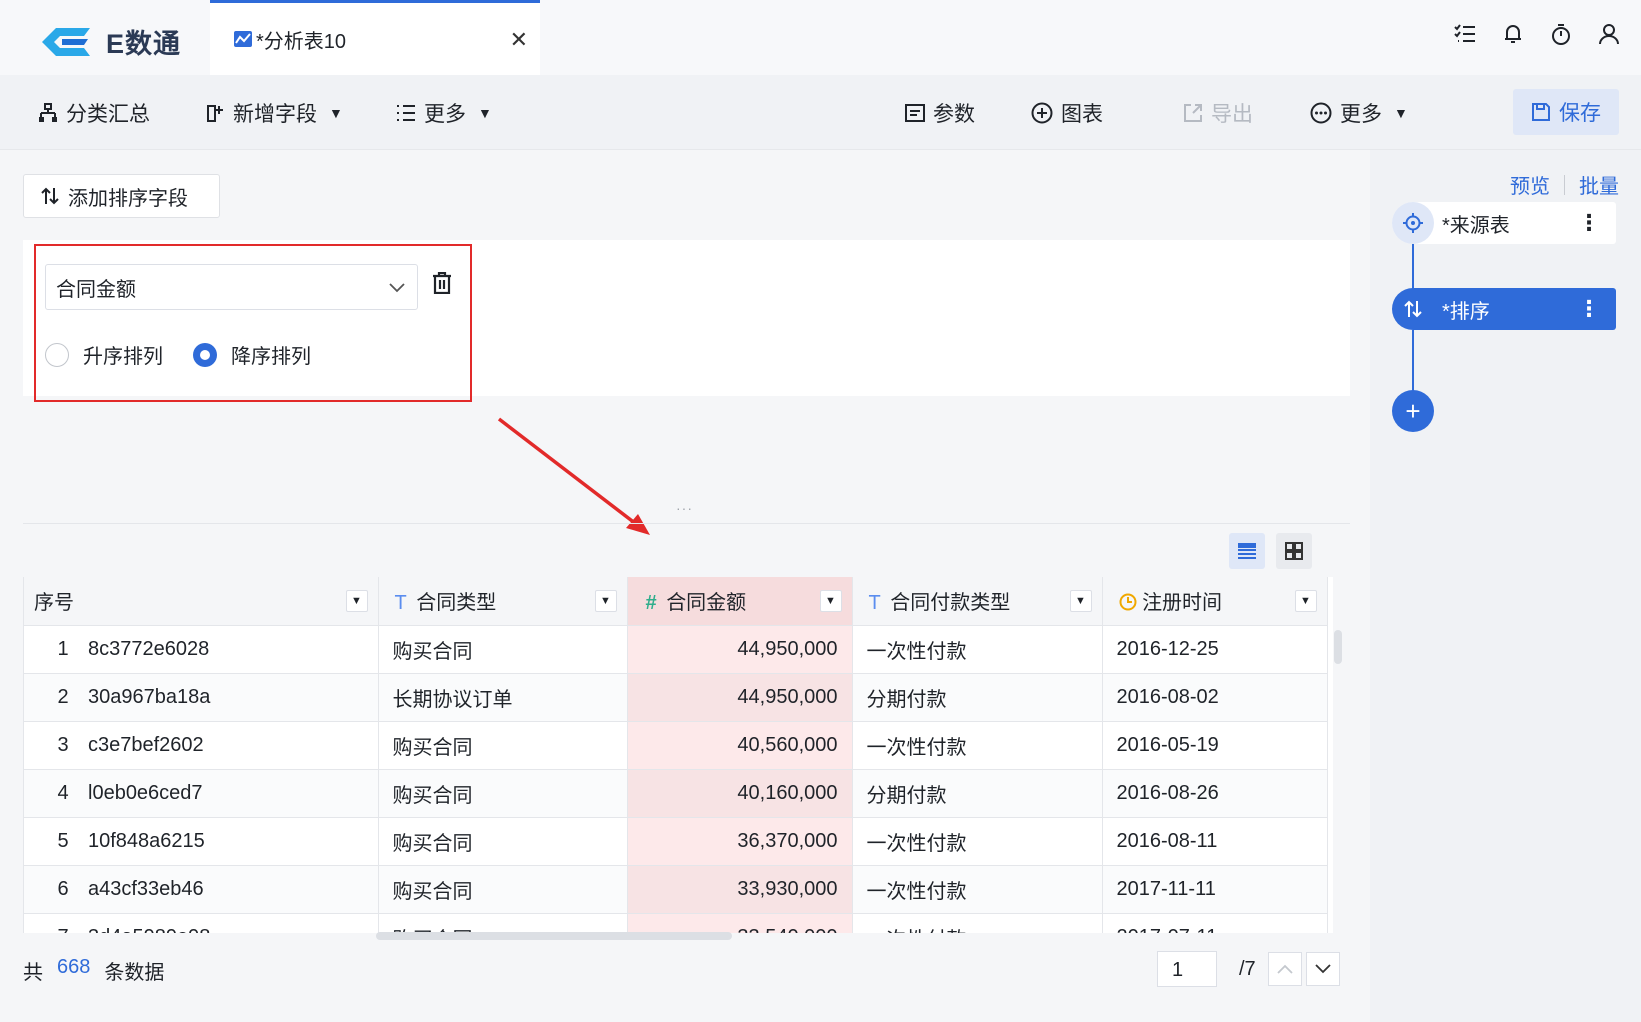 This screenshot has height=1022, width=1641. What do you see at coordinates (1413, 361) in the screenshot?
I see `flow-connector` at bounding box center [1413, 361].